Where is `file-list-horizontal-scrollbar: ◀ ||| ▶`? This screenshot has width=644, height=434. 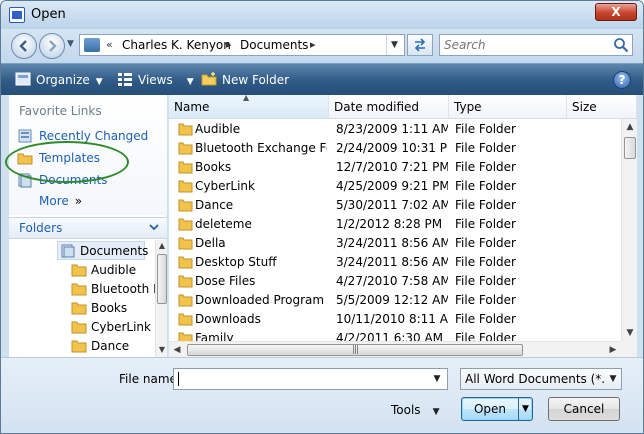
file-list-horizontal-scrollbar: ◀ ||| ▶ is located at coordinates (395, 349).